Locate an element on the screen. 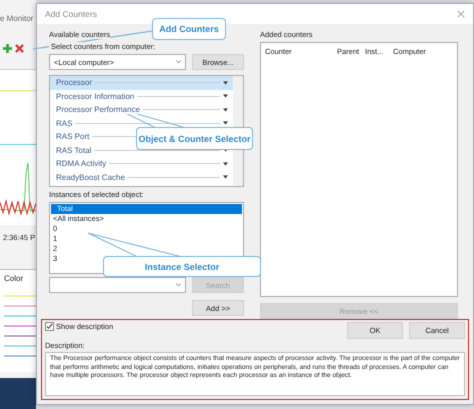 Image resolution: width=474 pixels, height=409 pixels. dialog-title: Add Counters is located at coordinates (71, 14).